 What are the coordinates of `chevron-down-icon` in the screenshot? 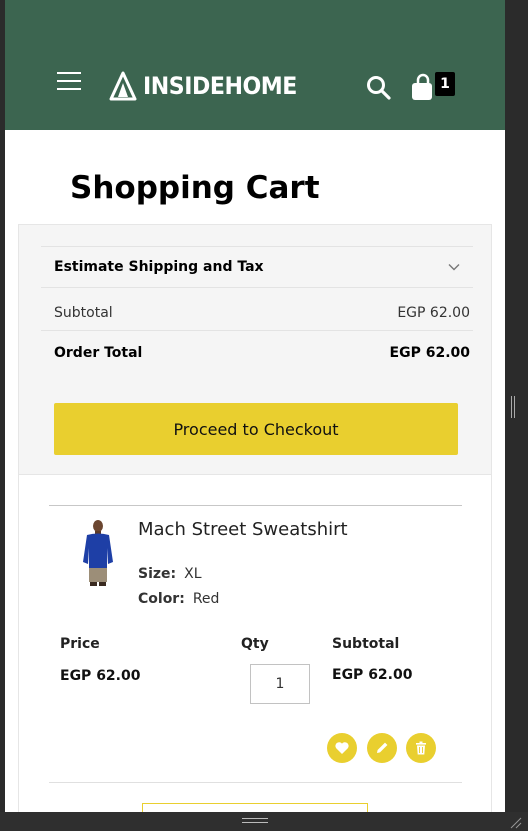 It's located at (454, 267).